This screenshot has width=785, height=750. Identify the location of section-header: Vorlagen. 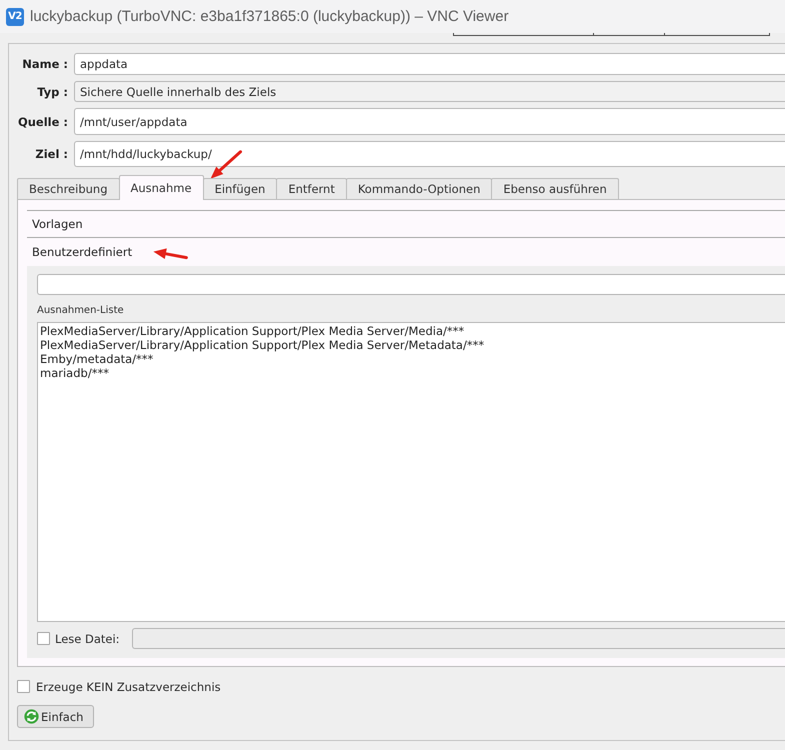
(406, 224).